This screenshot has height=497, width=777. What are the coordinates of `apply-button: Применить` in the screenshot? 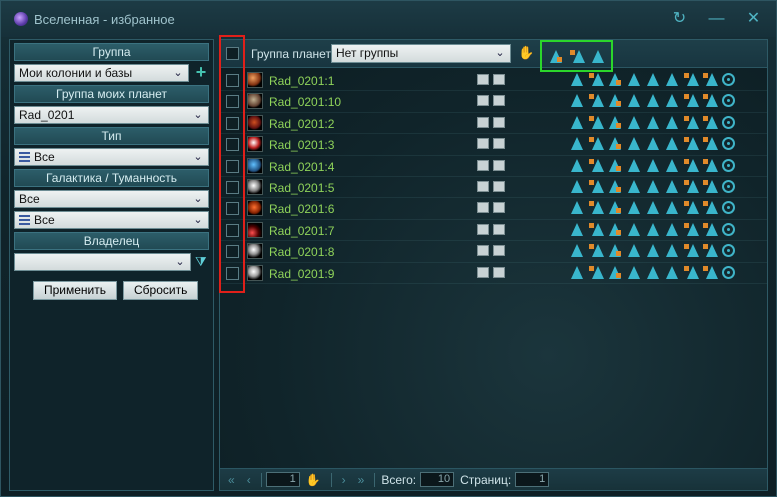 It's located at (75, 290).